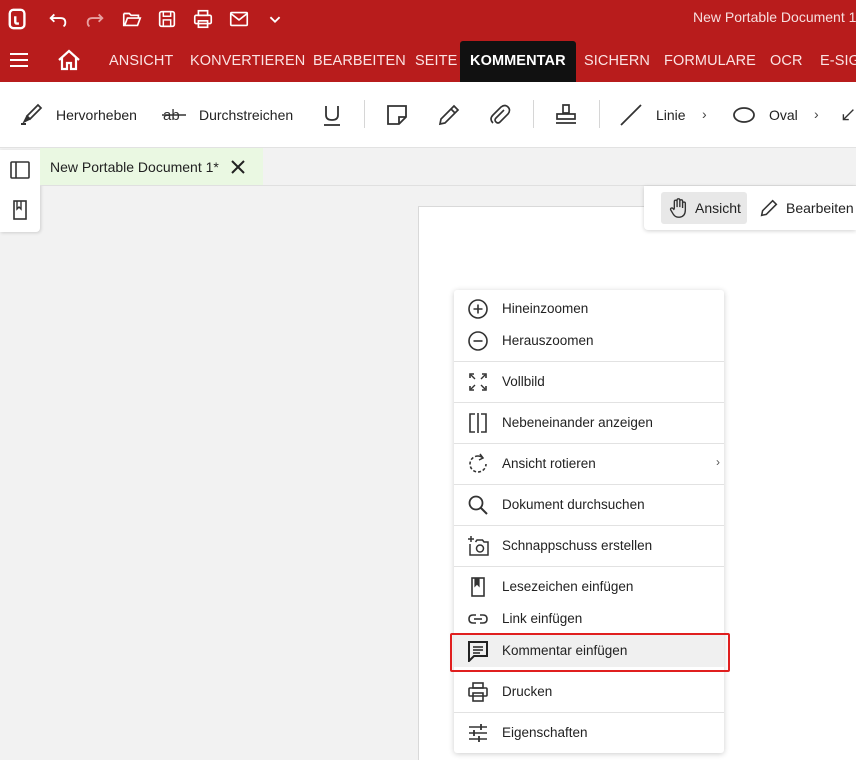  Describe the element at coordinates (816, 114) in the screenshot. I see `oval-chevron-icon: ›` at that location.